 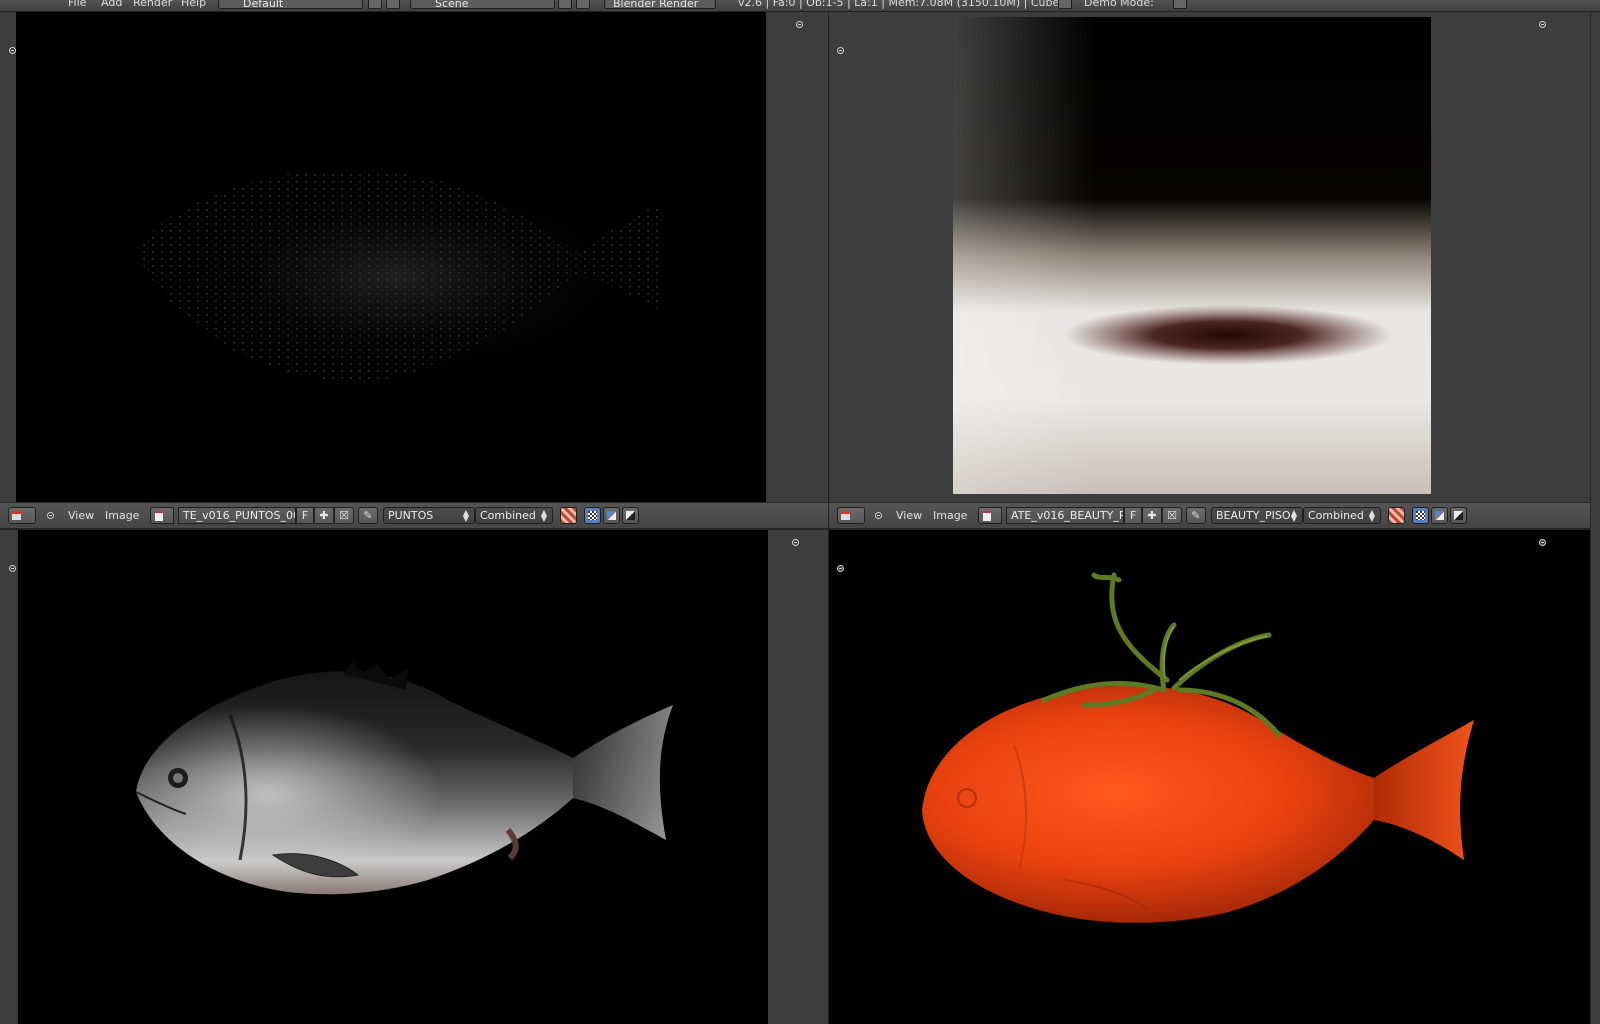 What do you see at coordinates (404, 778) in the screenshot?
I see `metal-fish-render-image` at bounding box center [404, 778].